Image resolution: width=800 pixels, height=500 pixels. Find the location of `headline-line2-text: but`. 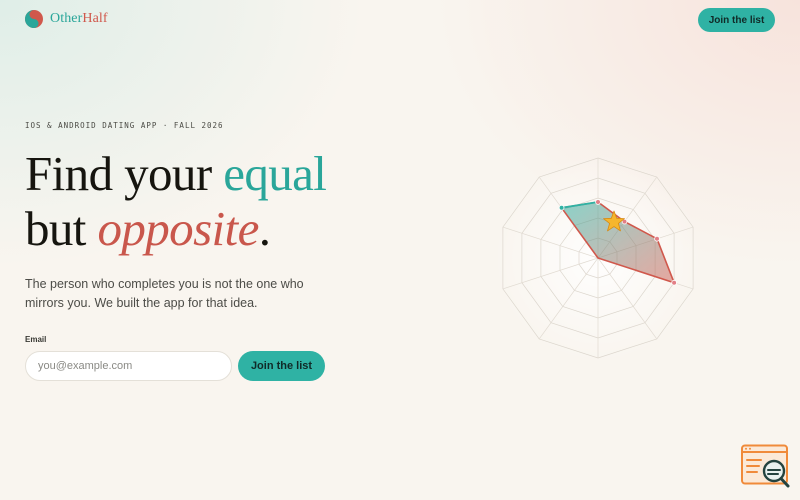

headline-line2-text: but is located at coordinates (61, 228).